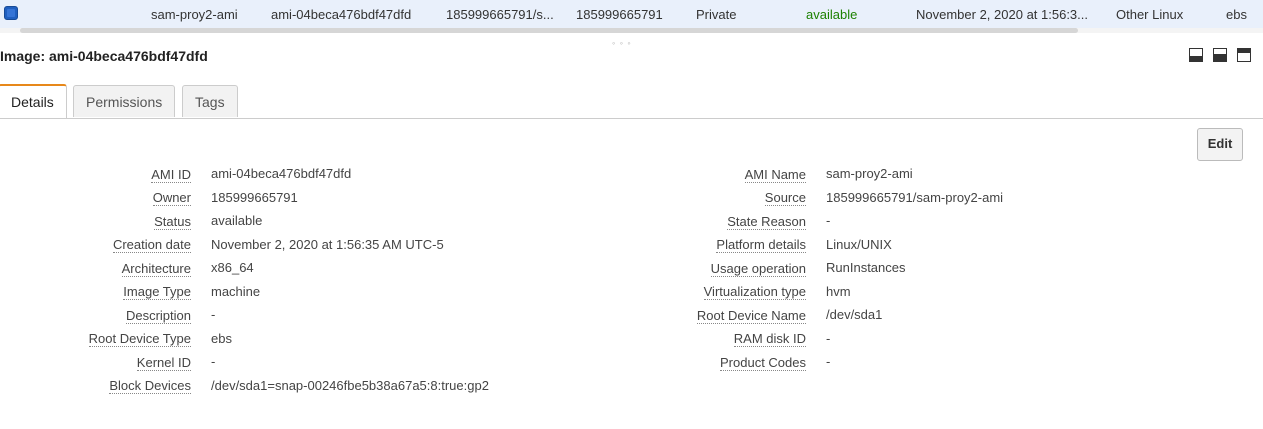 The image size is (1263, 429). I want to click on label-architecture: Architecture, so click(156, 269).